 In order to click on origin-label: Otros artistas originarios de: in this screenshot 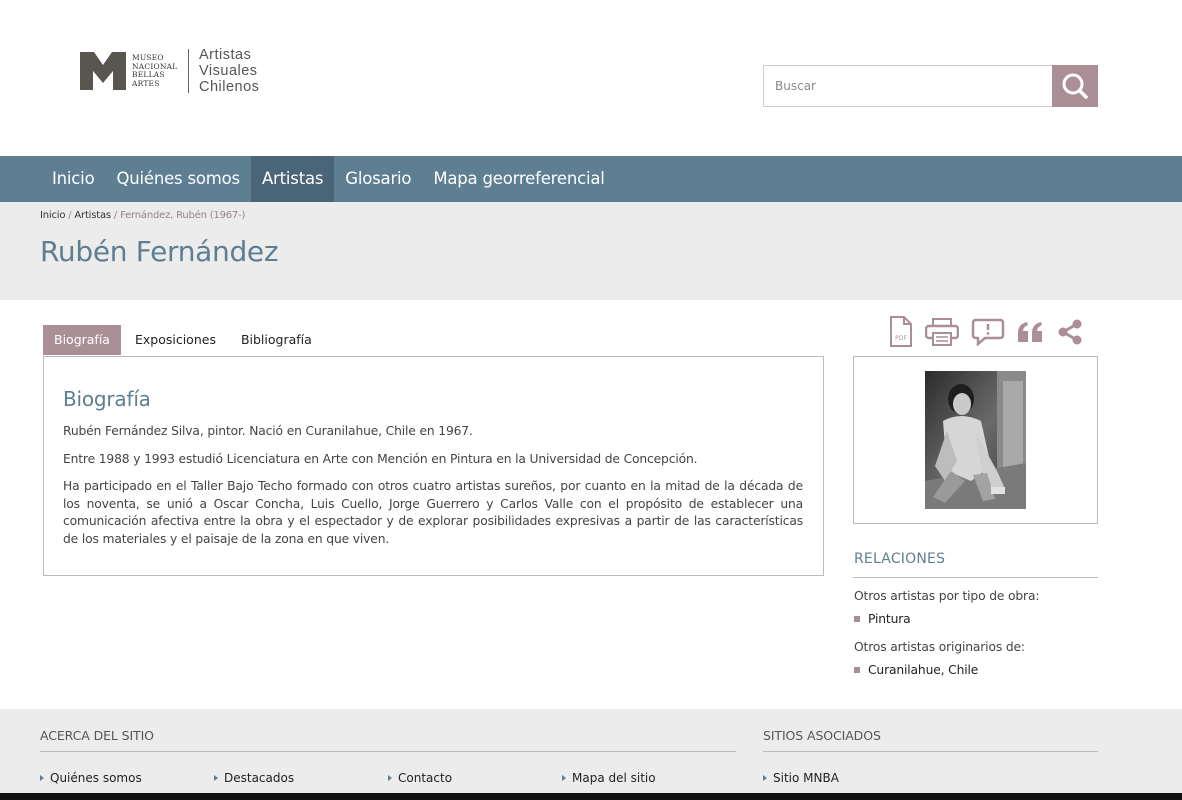, I will do `click(939, 647)`.